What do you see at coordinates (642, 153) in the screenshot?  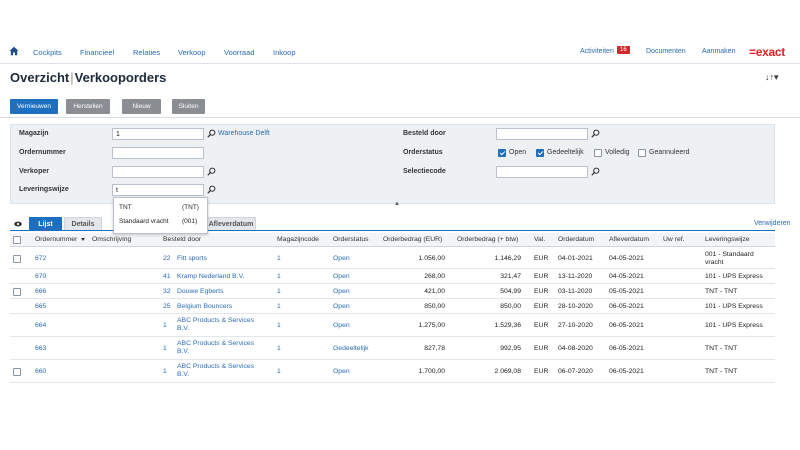 I see `status-geannuleerd-checkbox` at bounding box center [642, 153].